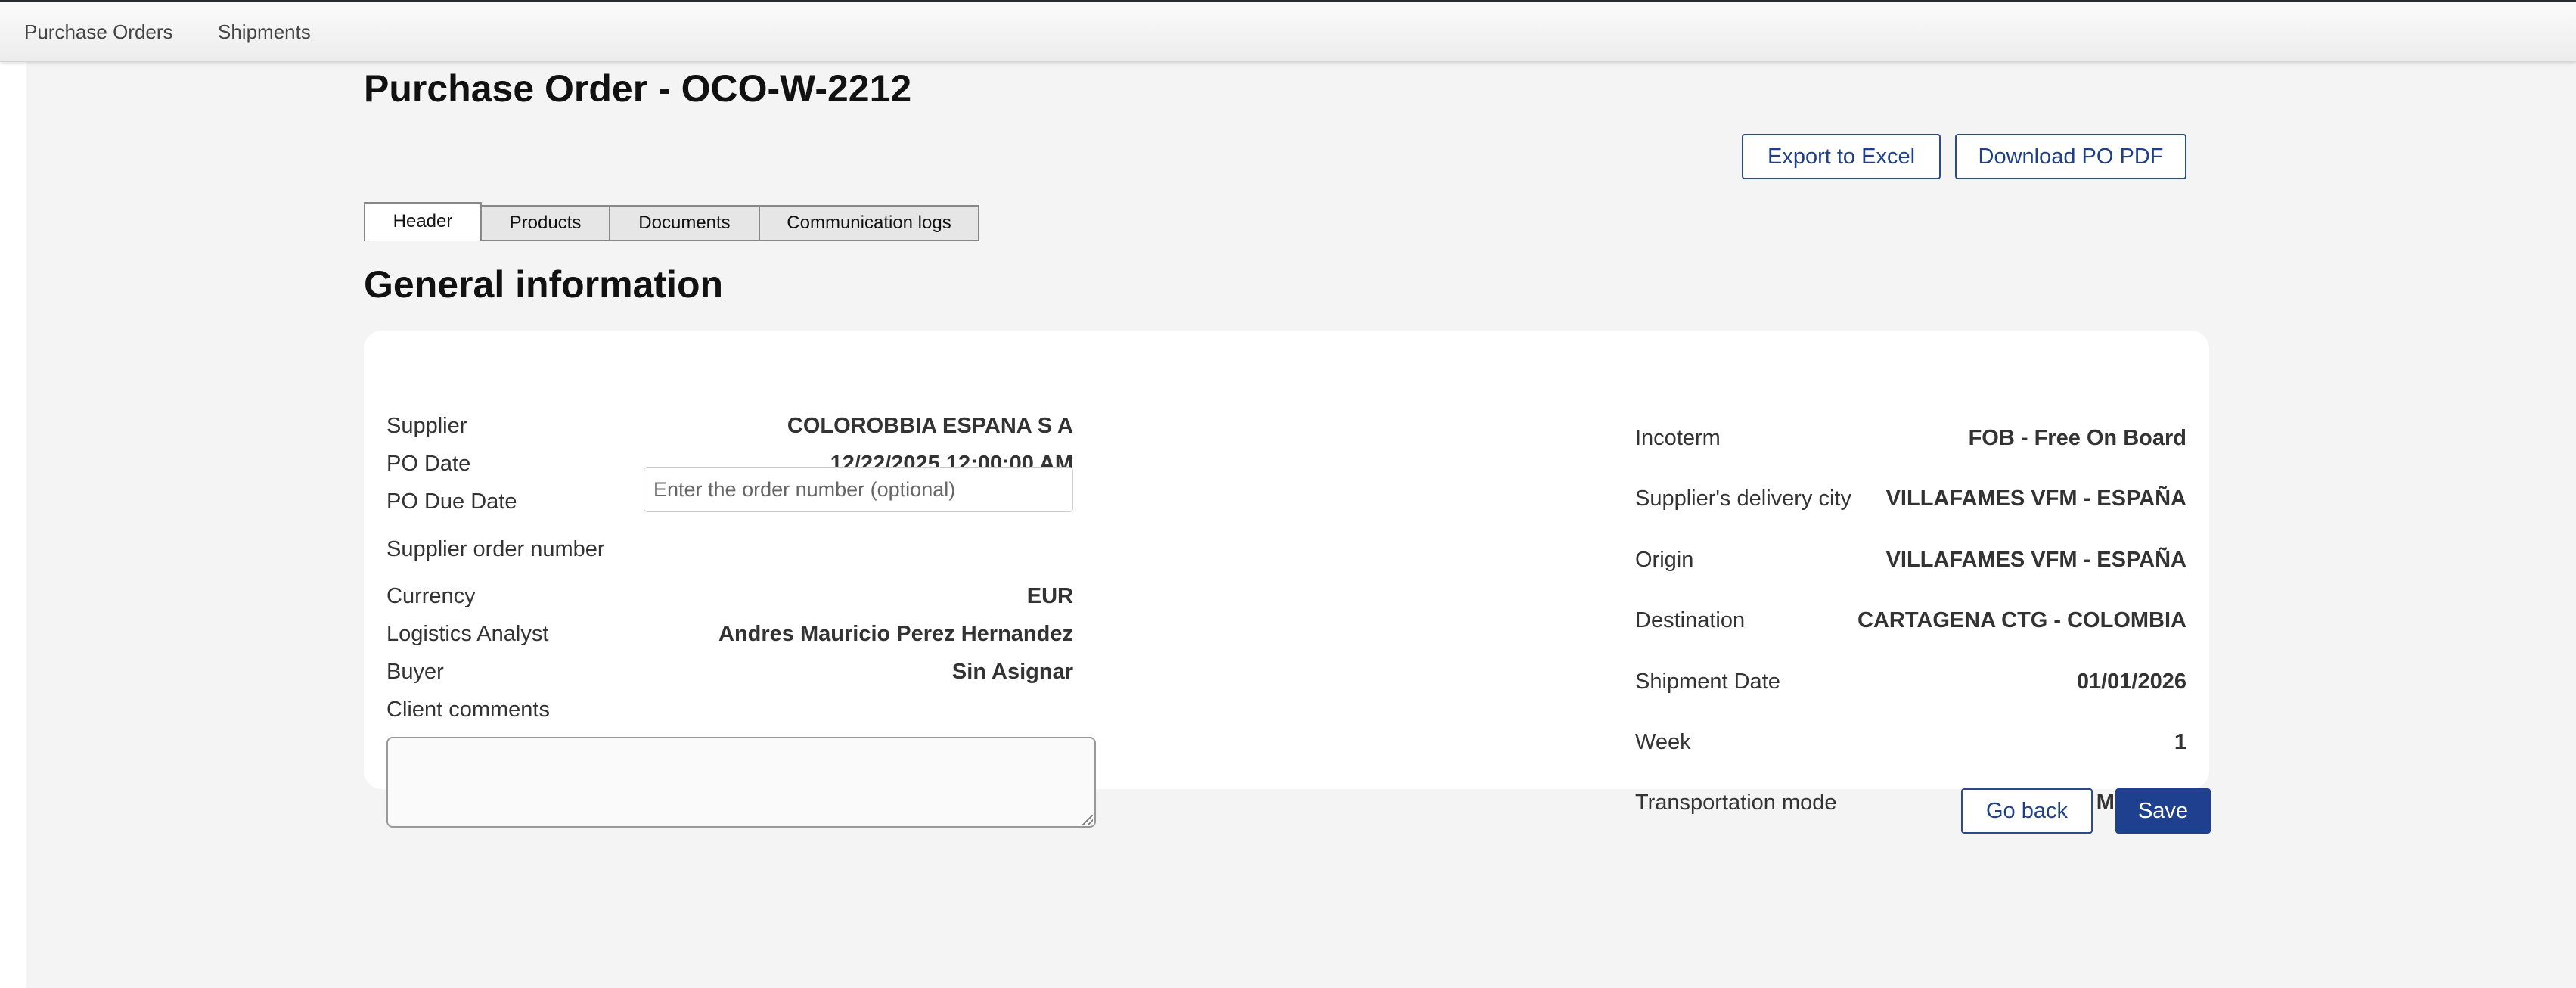 The width and height of the screenshot is (2576, 988). Describe the element at coordinates (264, 32) in the screenshot. I see `nav-item-shipments: Shipments` at that location.